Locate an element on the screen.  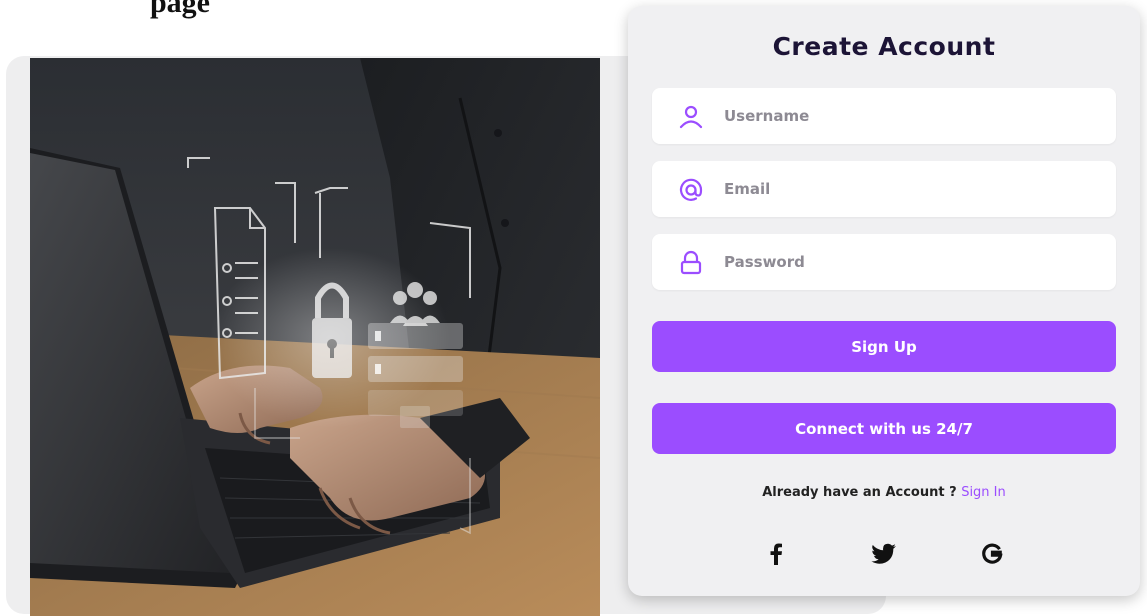
google-icon is located at coordinates (992, 554).